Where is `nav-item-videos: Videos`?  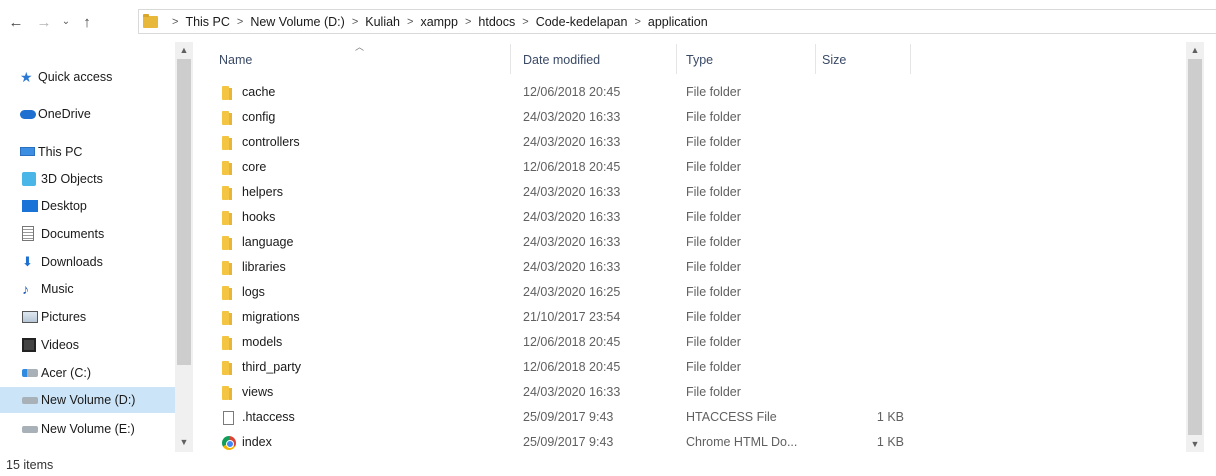 nav-item-videos: Videos is located at coordinates (87, 345).